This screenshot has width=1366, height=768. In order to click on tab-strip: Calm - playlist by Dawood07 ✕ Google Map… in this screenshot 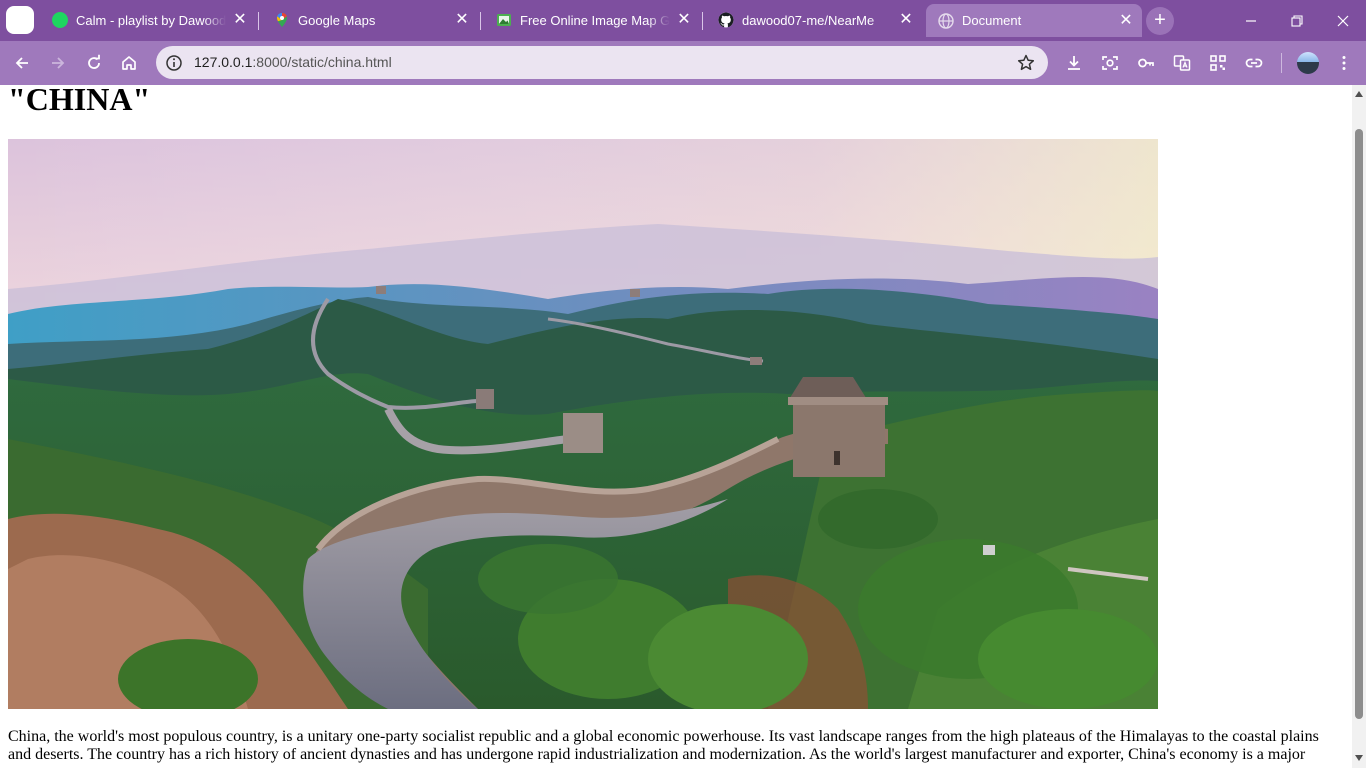, I will do `click(683, 20)`.